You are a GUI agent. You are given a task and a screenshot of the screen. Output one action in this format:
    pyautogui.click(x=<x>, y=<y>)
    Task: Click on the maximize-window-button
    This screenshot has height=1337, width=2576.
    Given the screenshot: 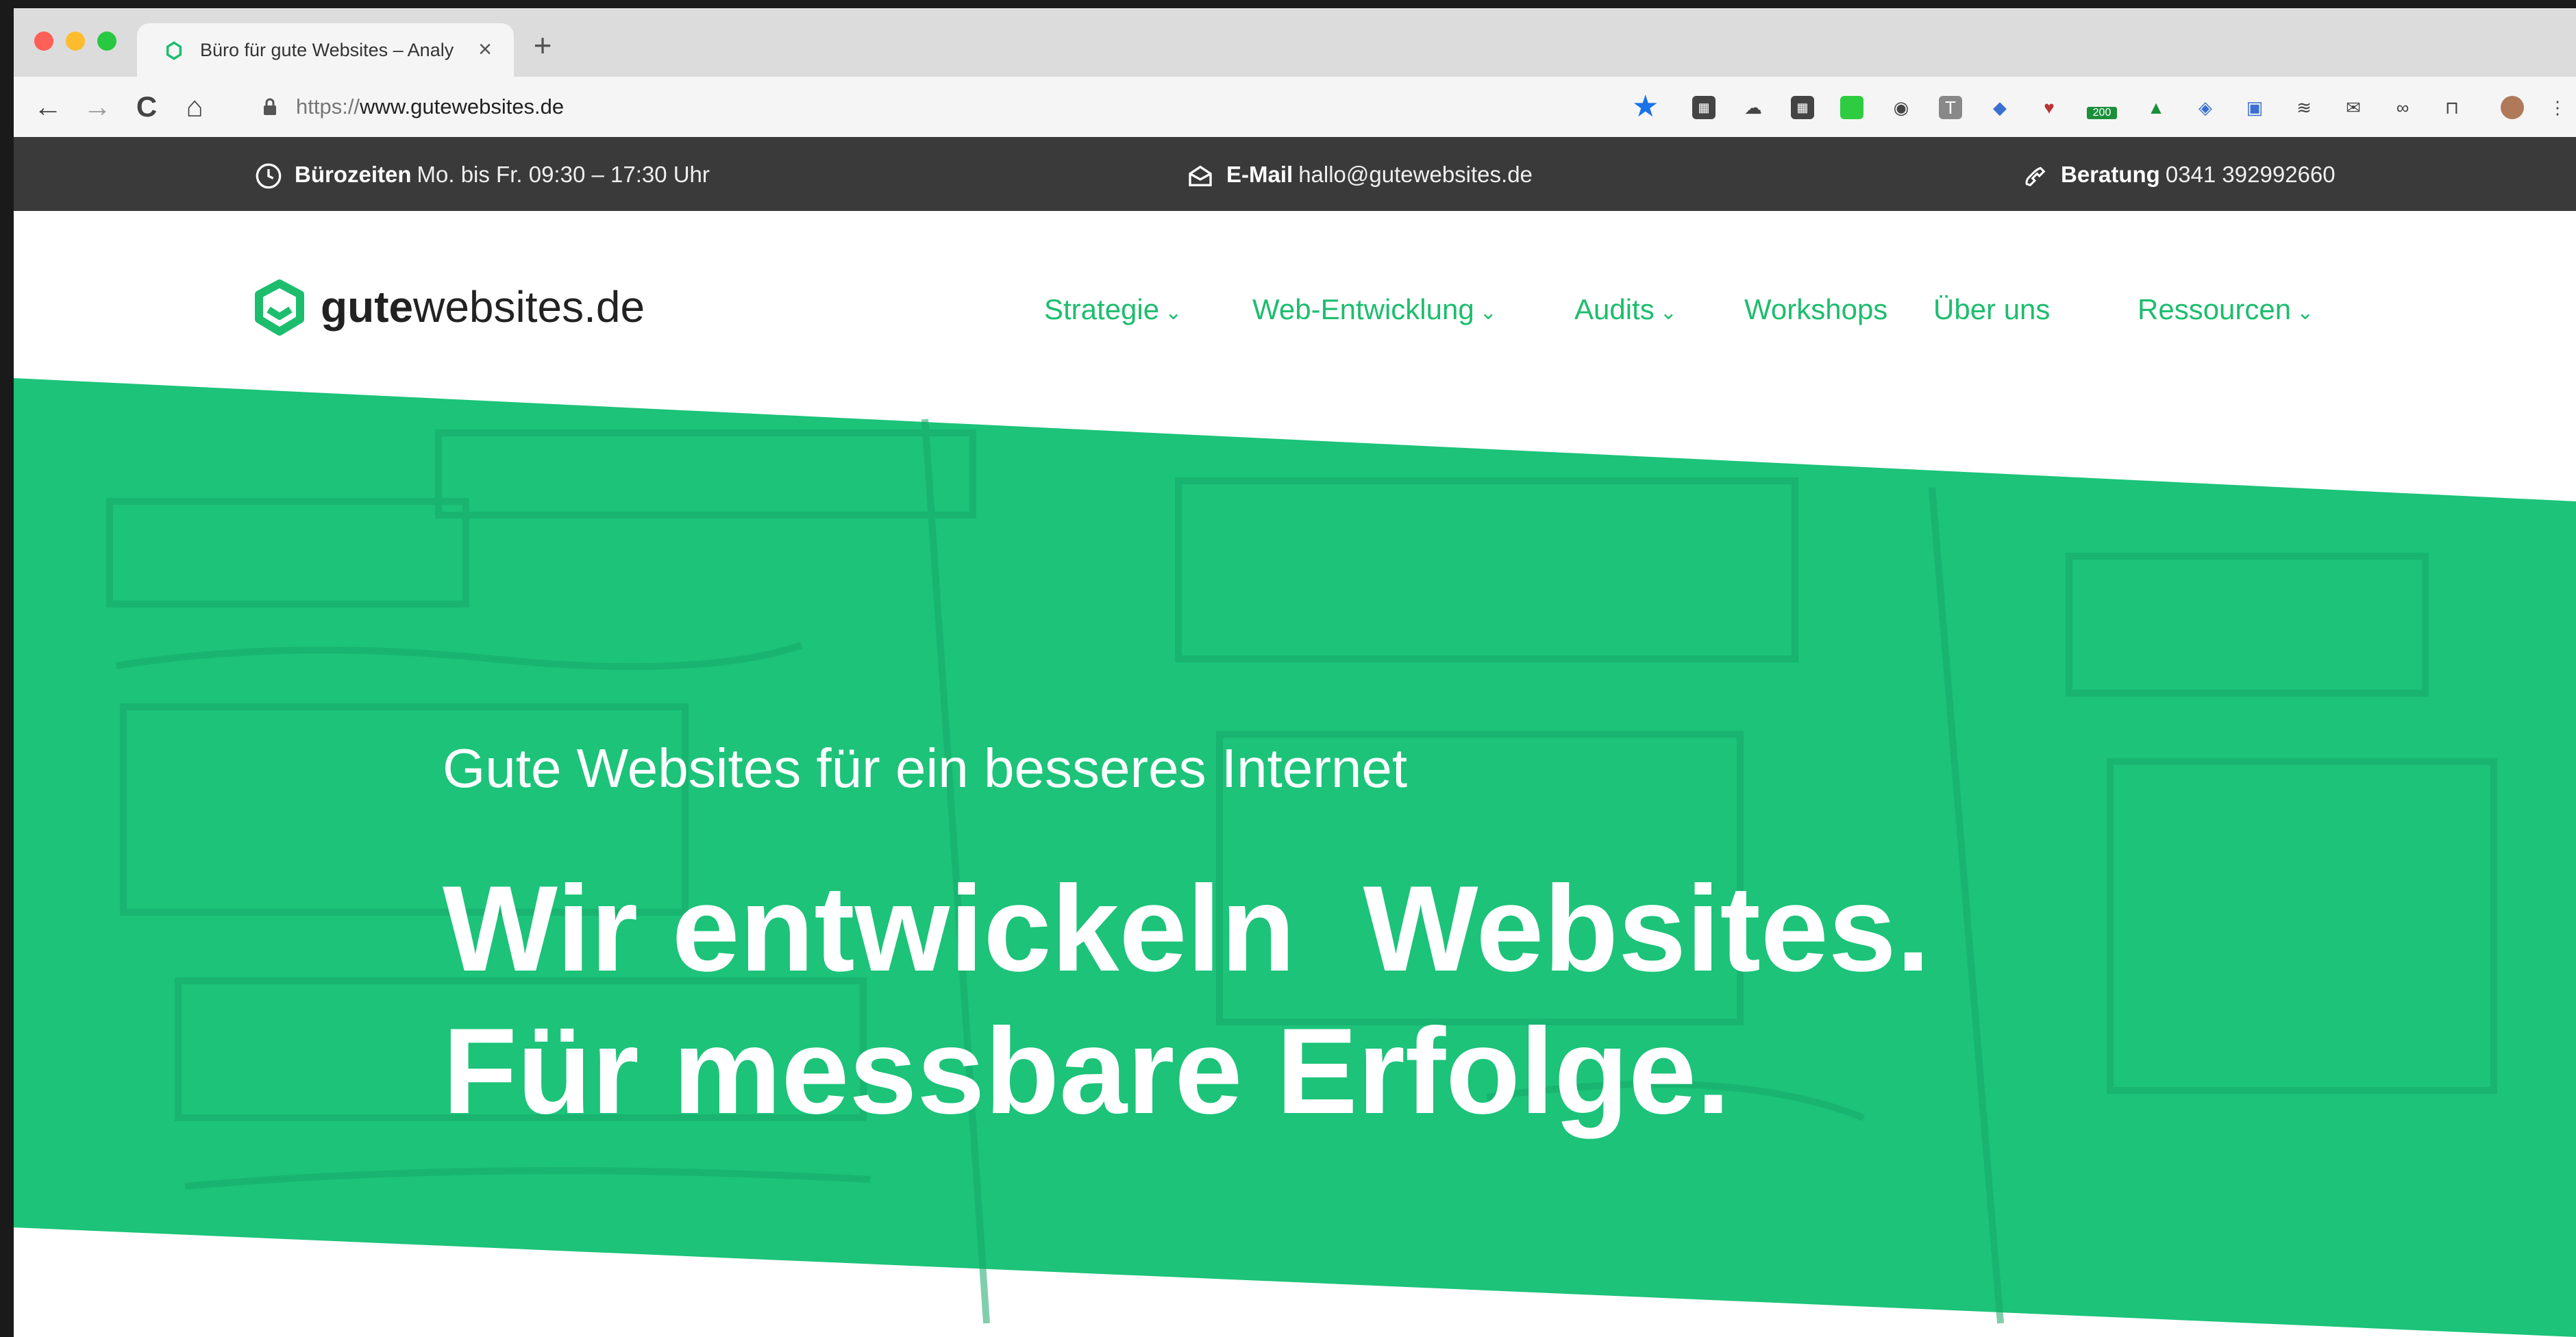 What is the action you would take?
    pyautogui.click(x=106, y=41)
    